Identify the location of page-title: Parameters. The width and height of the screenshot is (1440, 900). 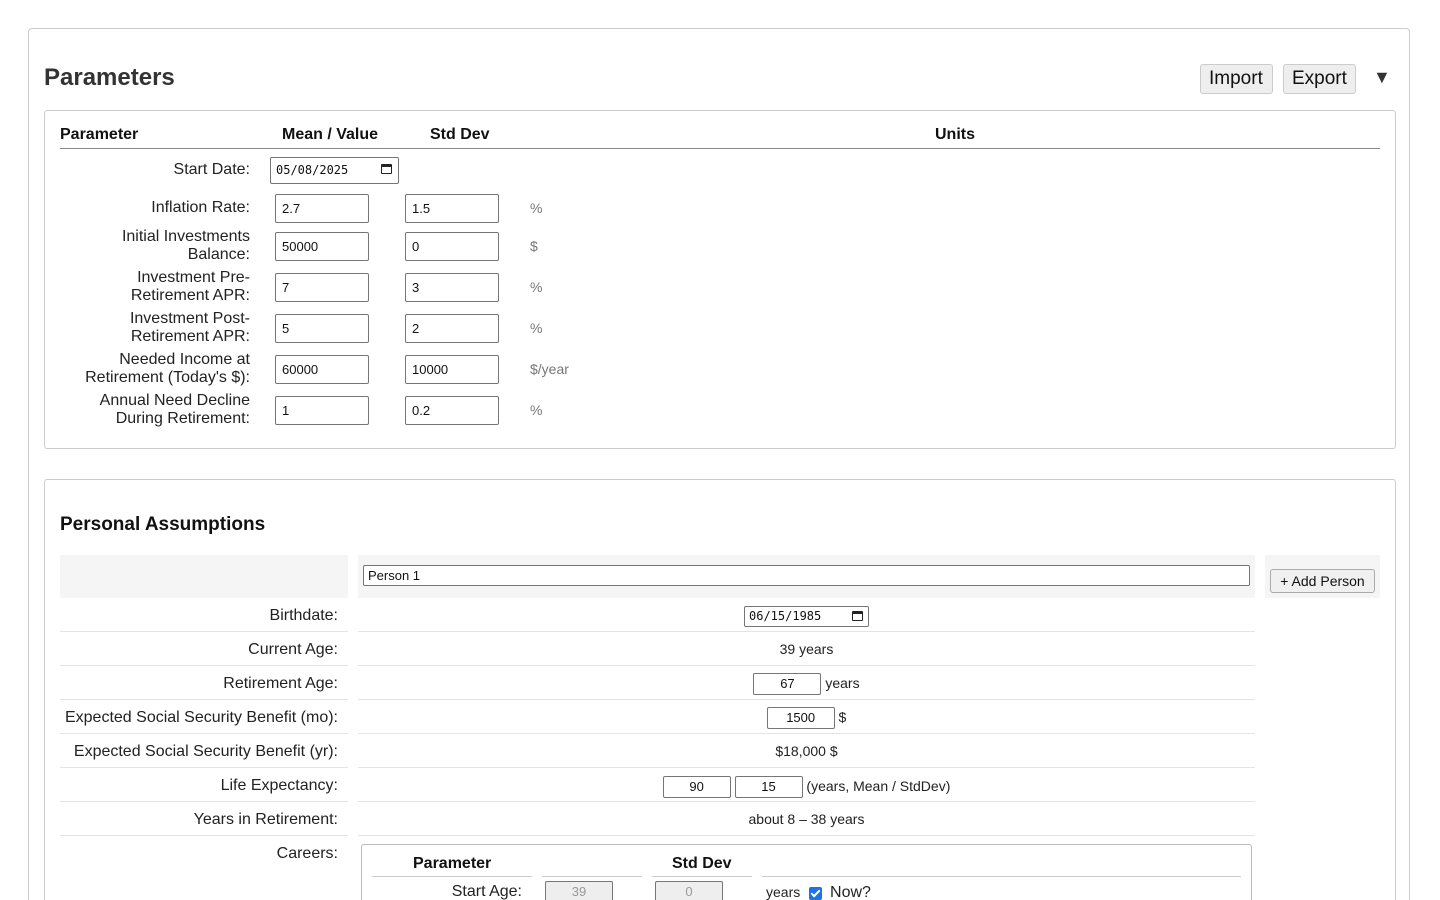
(109, 77).